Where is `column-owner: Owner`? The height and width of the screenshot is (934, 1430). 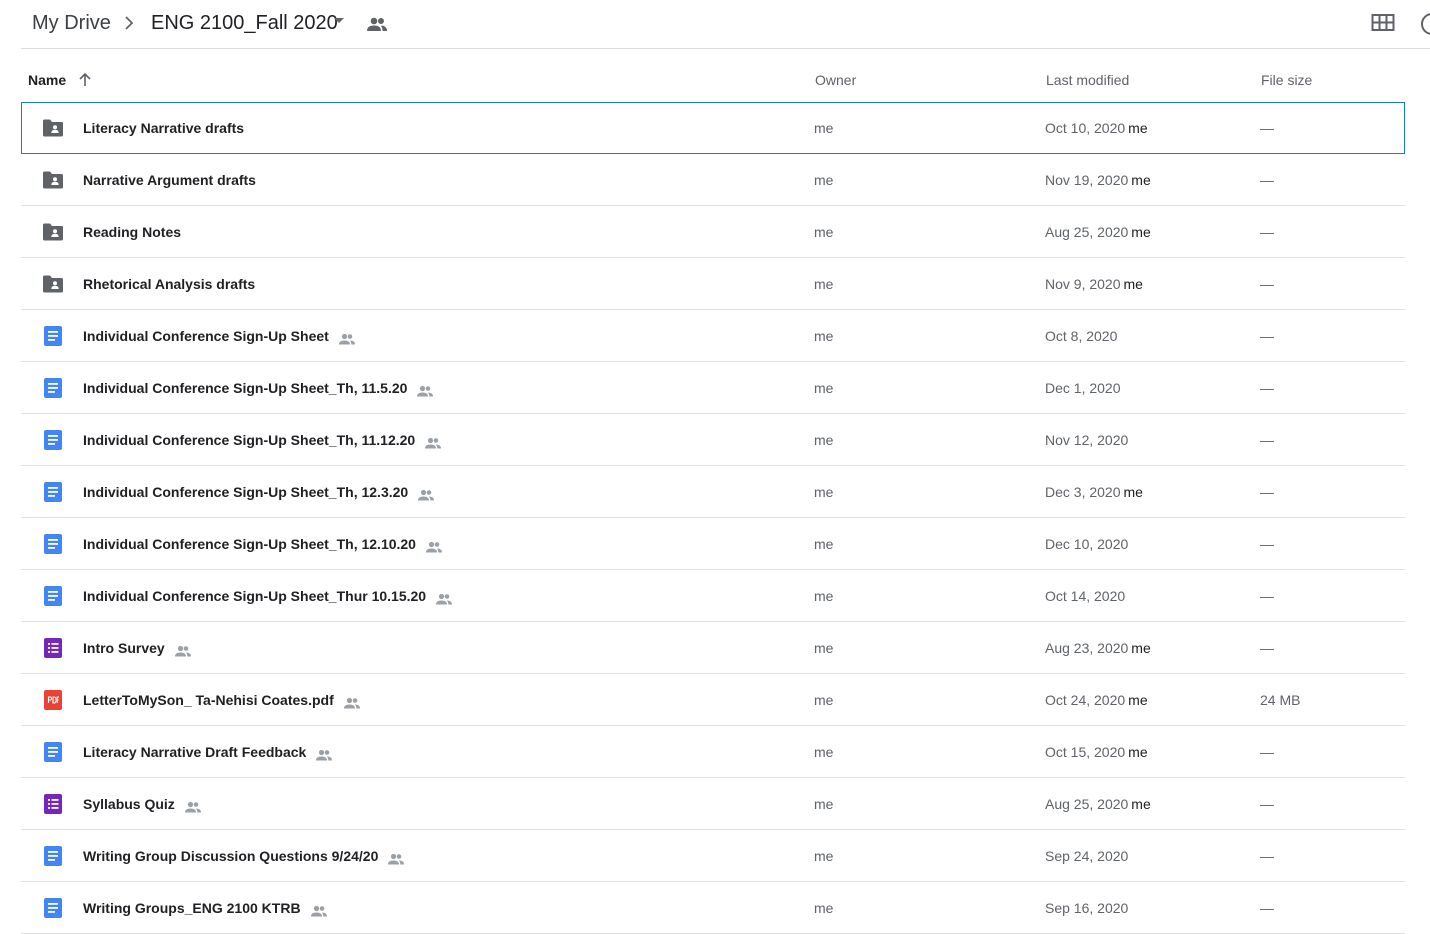
column-owner: Owner is located at coordinates (835, 80).